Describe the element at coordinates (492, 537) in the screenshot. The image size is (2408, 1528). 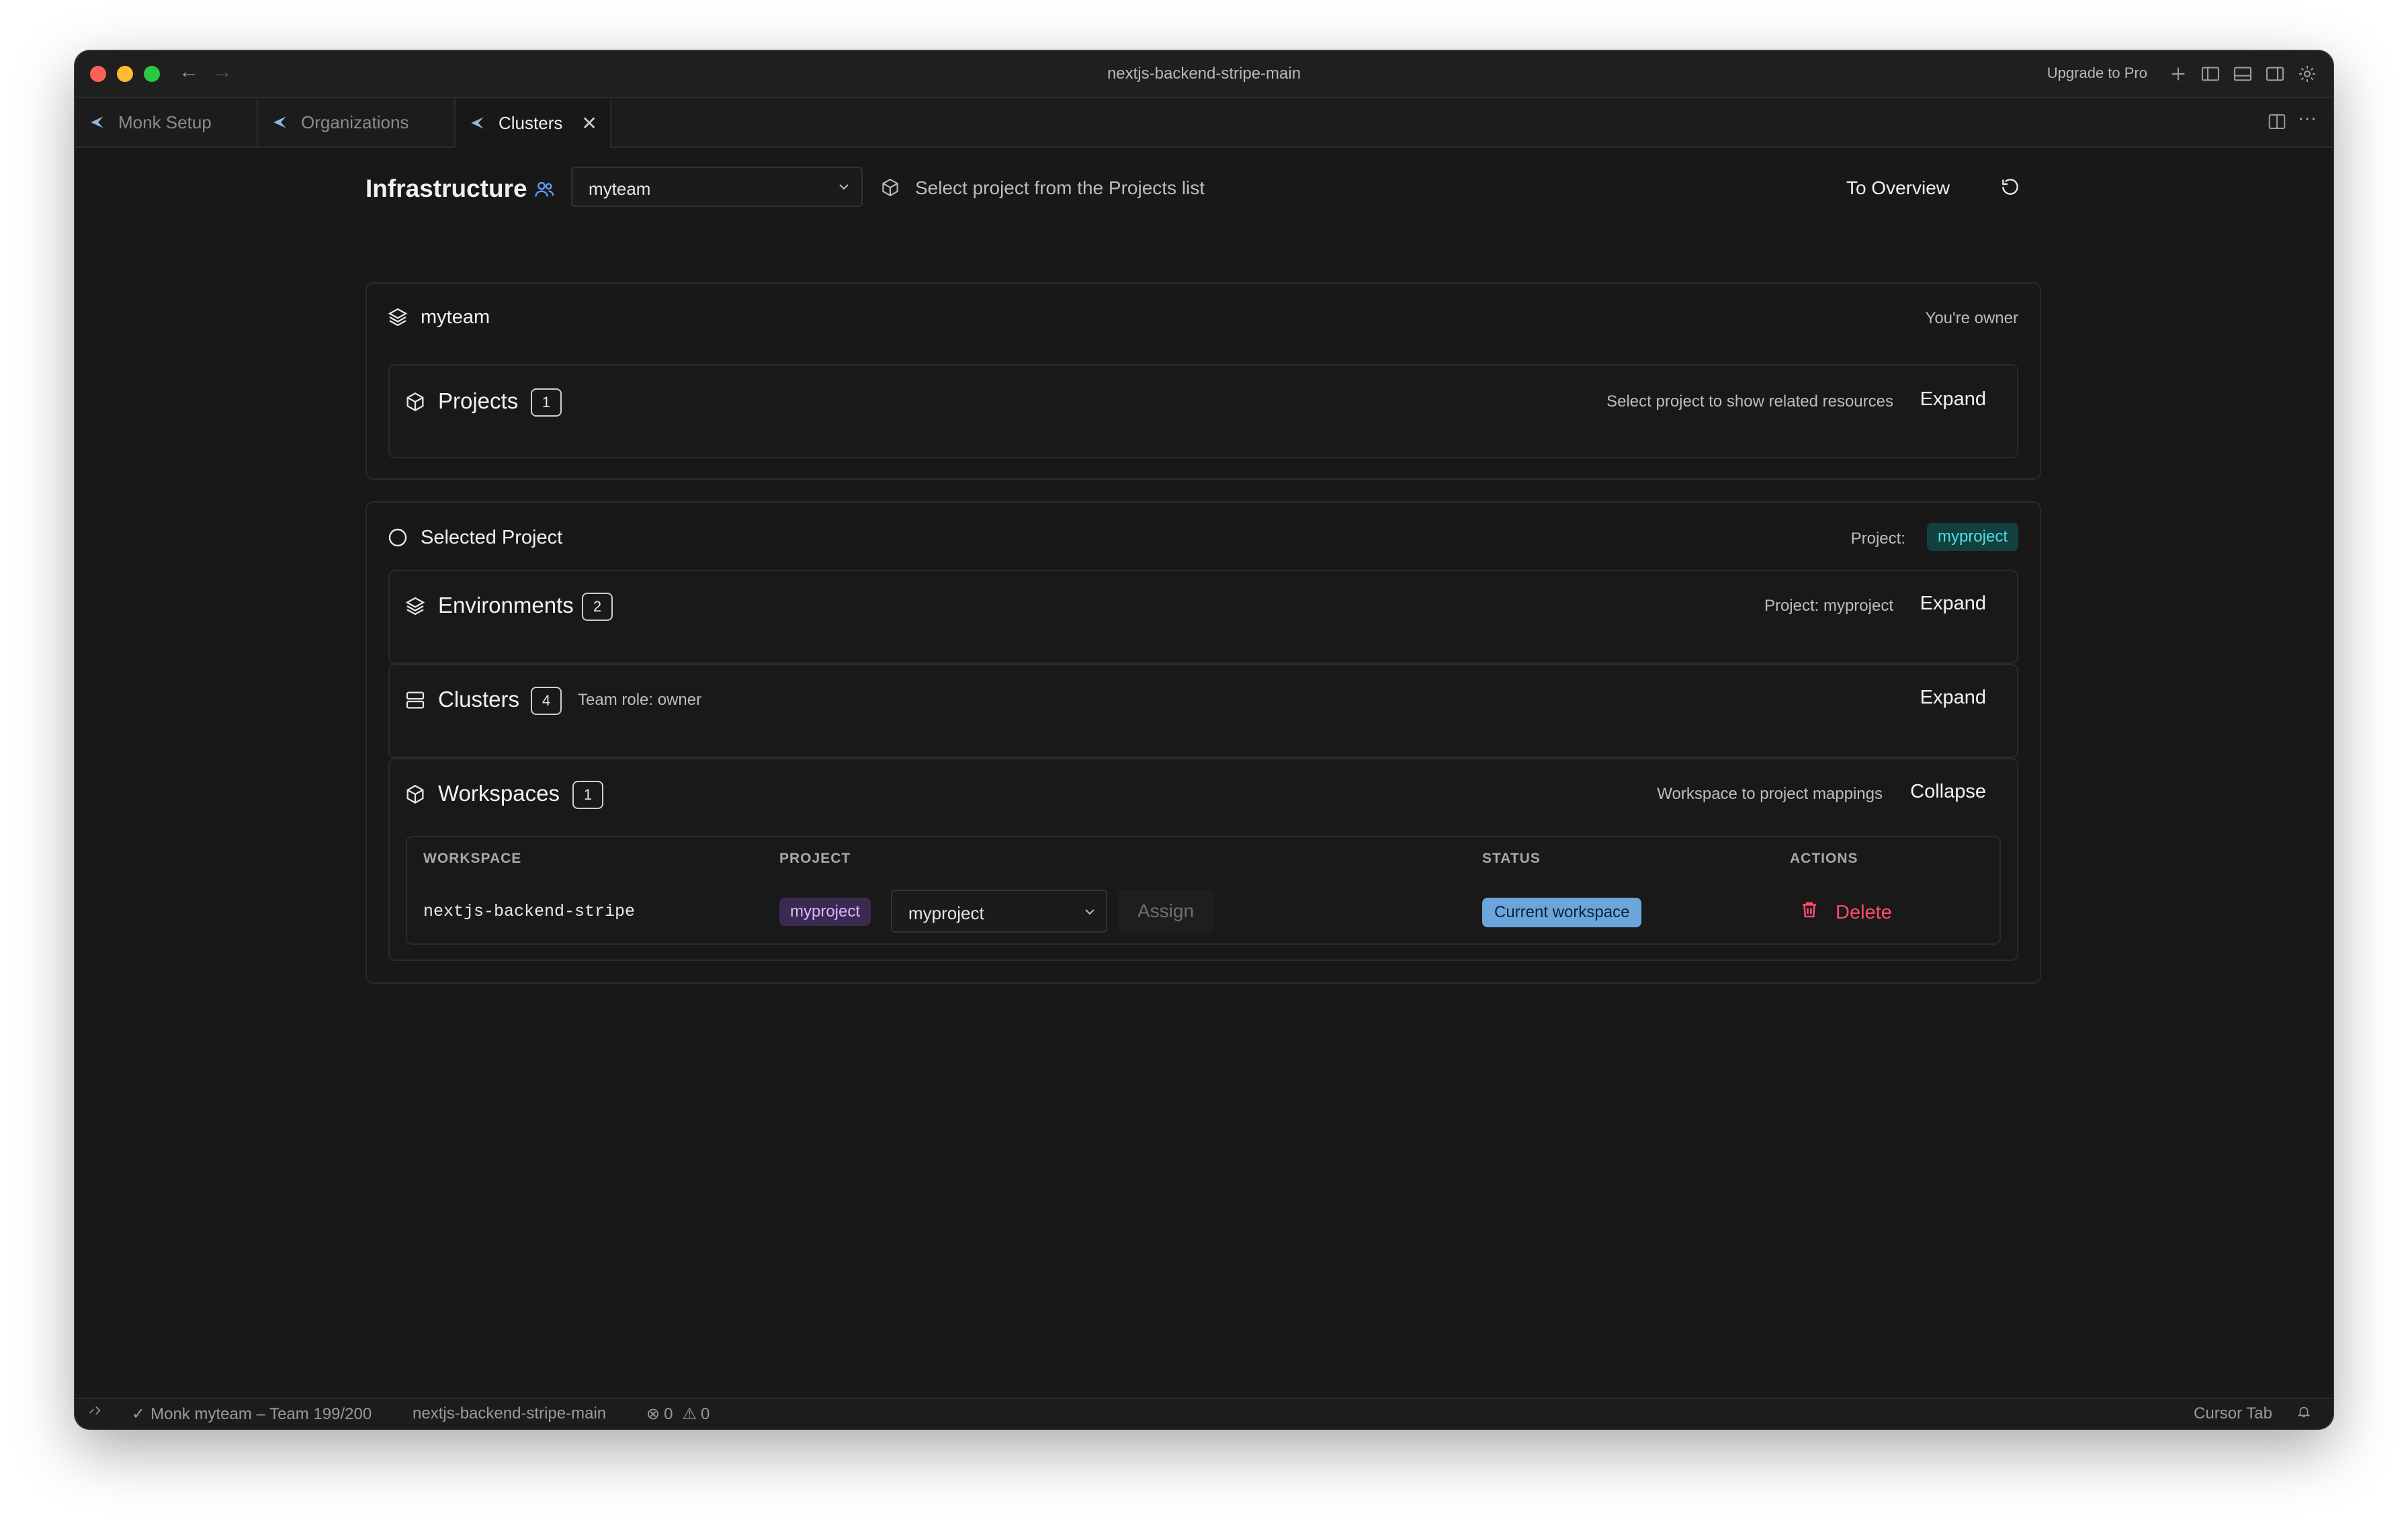
I see `selected-project-title: Selected Project` at that location.